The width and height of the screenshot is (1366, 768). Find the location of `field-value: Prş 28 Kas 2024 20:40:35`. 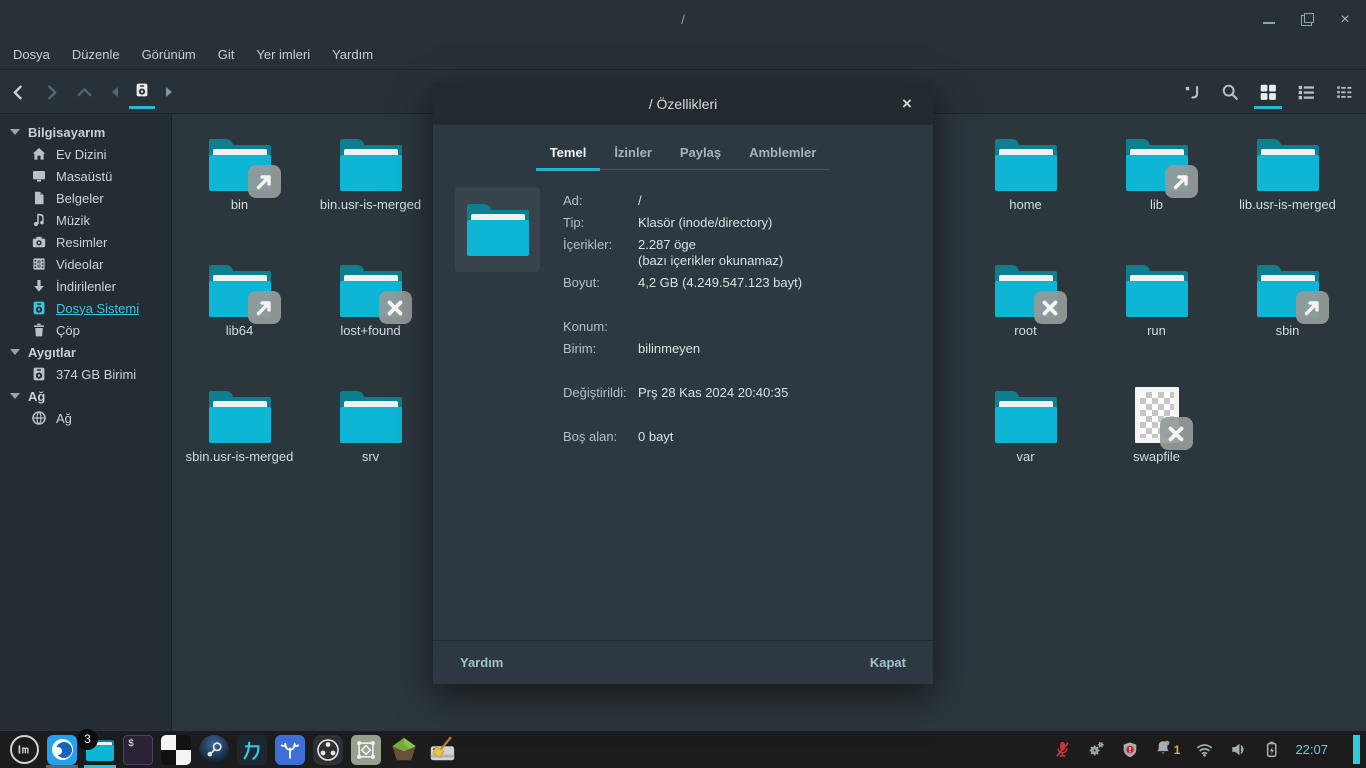

field-value: Prş 28 Kas 2024 20:40:35 is located at coordinates (713, 392).